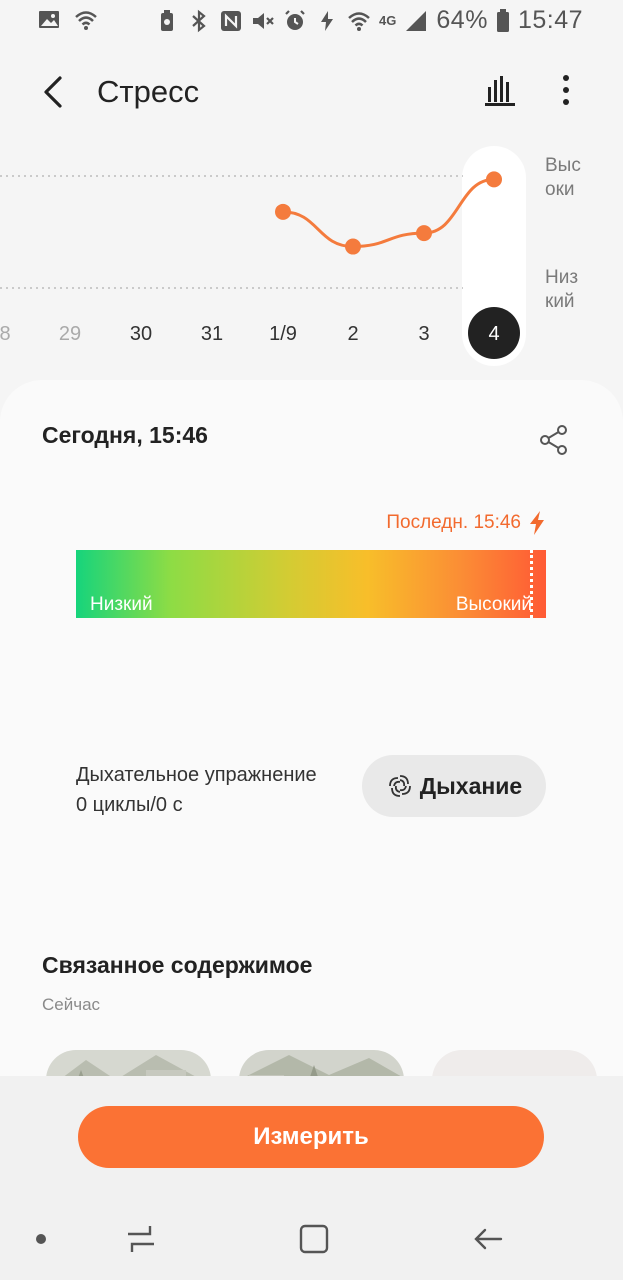  Describe the element at coordinates (311, 92) in the screenshot. I see `app-bar: Стресс` at that location.